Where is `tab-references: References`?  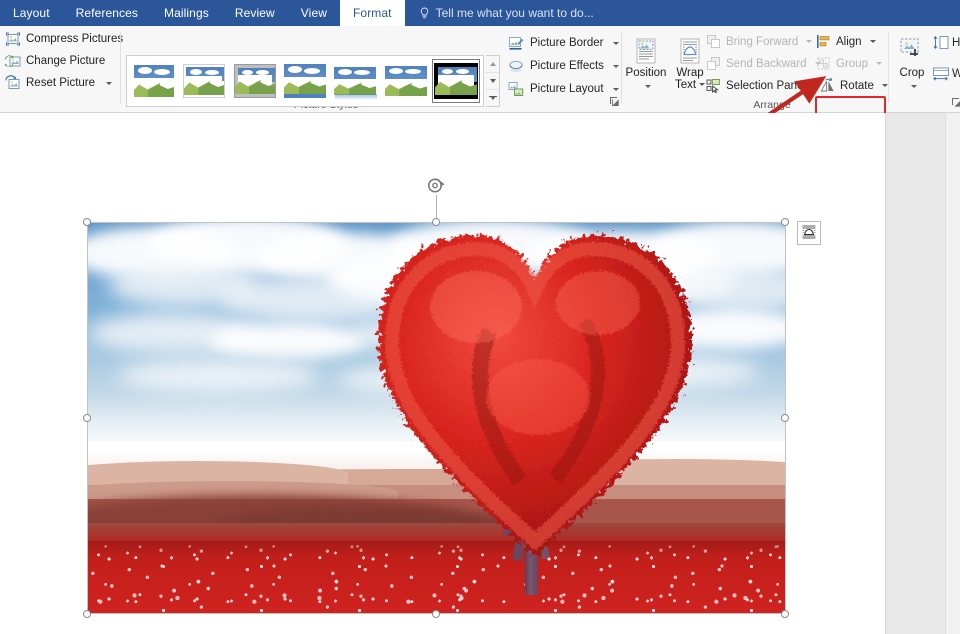 tab-references: References is located at coordinates (107, 13).